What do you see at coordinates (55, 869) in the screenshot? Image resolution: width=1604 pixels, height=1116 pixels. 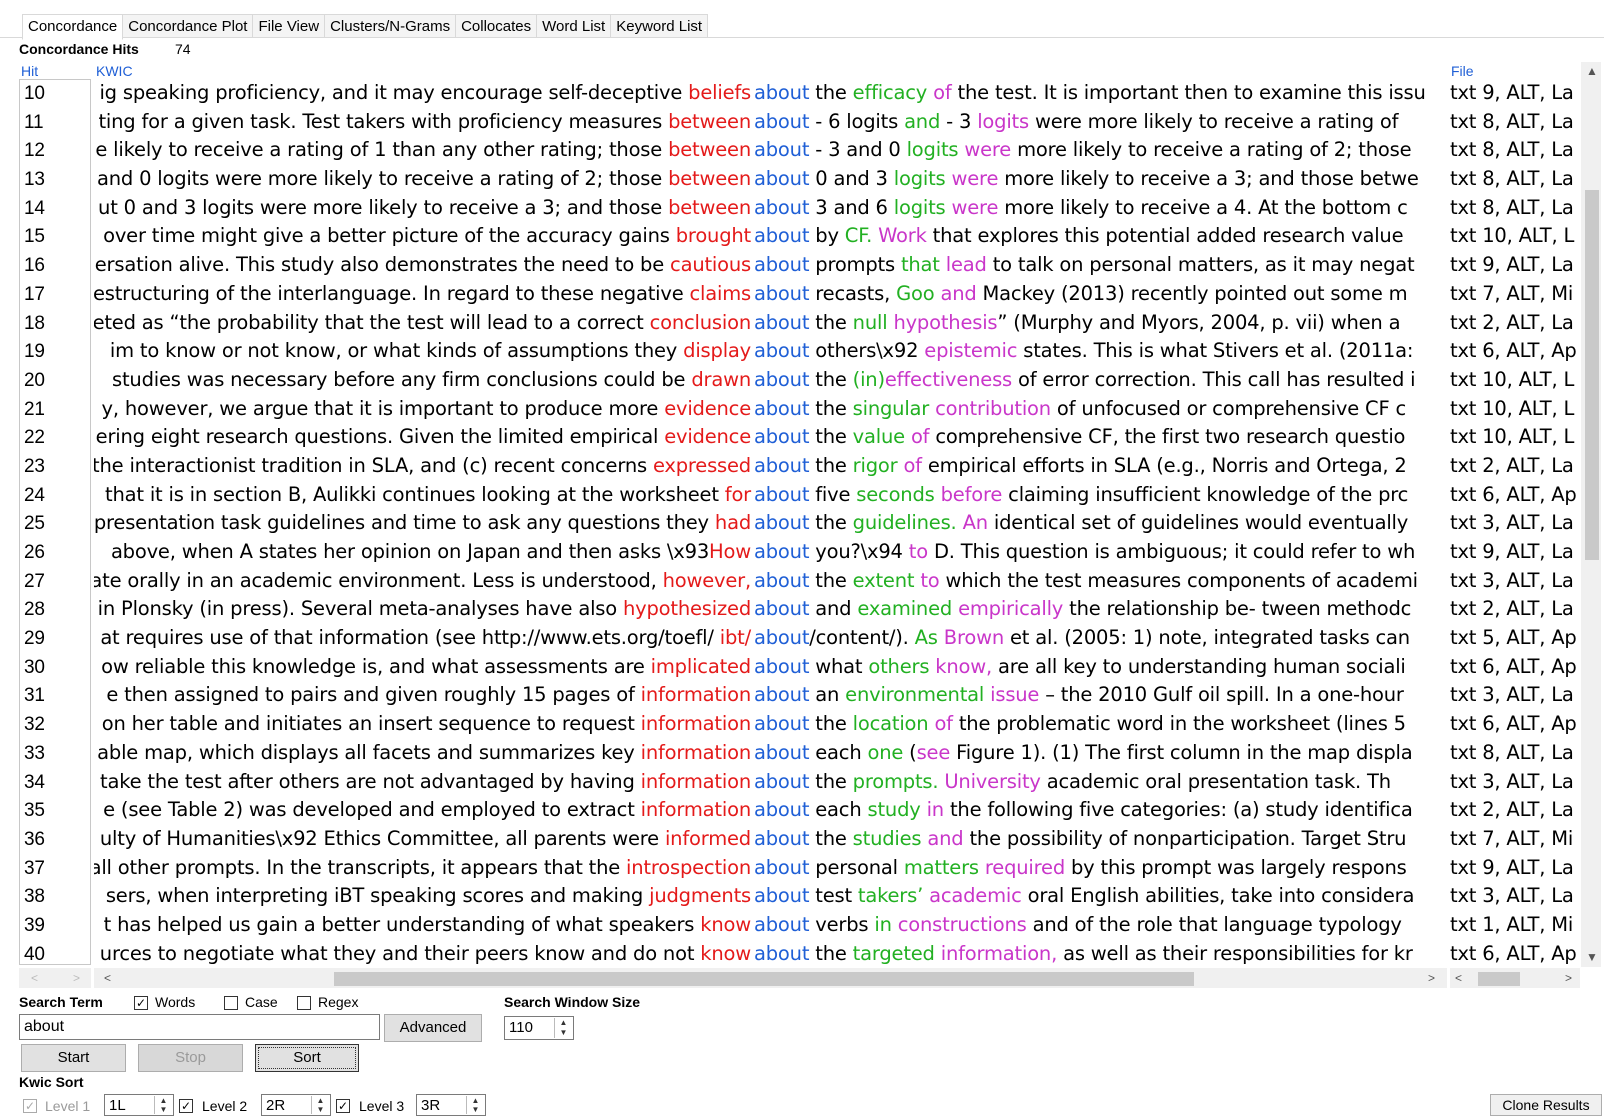 I see `hit-number: 37` at bounding box center [55, 869].